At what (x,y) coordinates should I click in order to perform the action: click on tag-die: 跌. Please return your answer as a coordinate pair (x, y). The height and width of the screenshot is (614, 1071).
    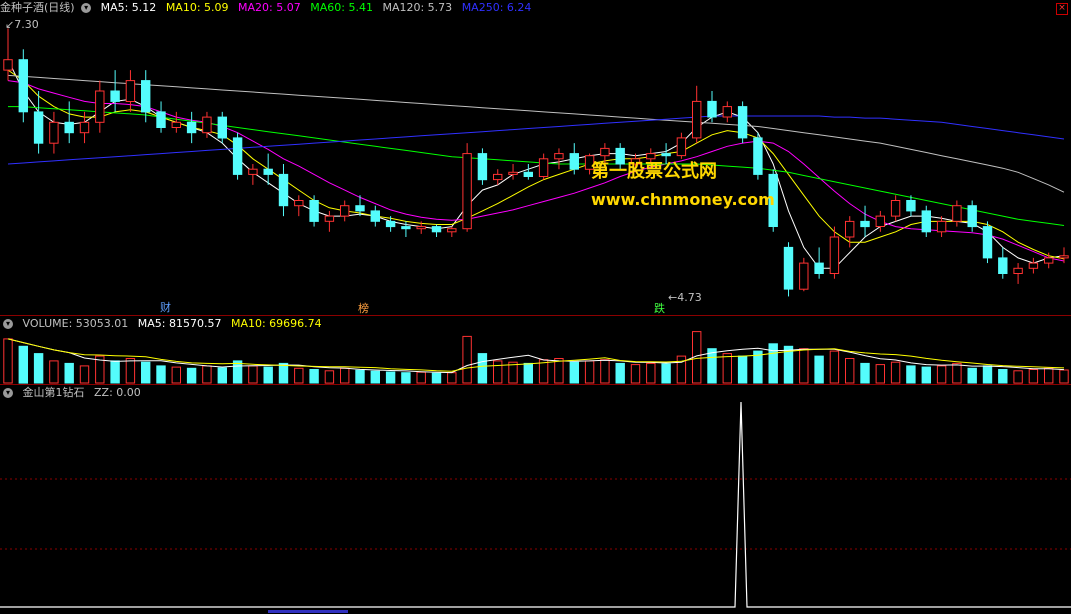
    Looking at the image, I should click on (659, 308).